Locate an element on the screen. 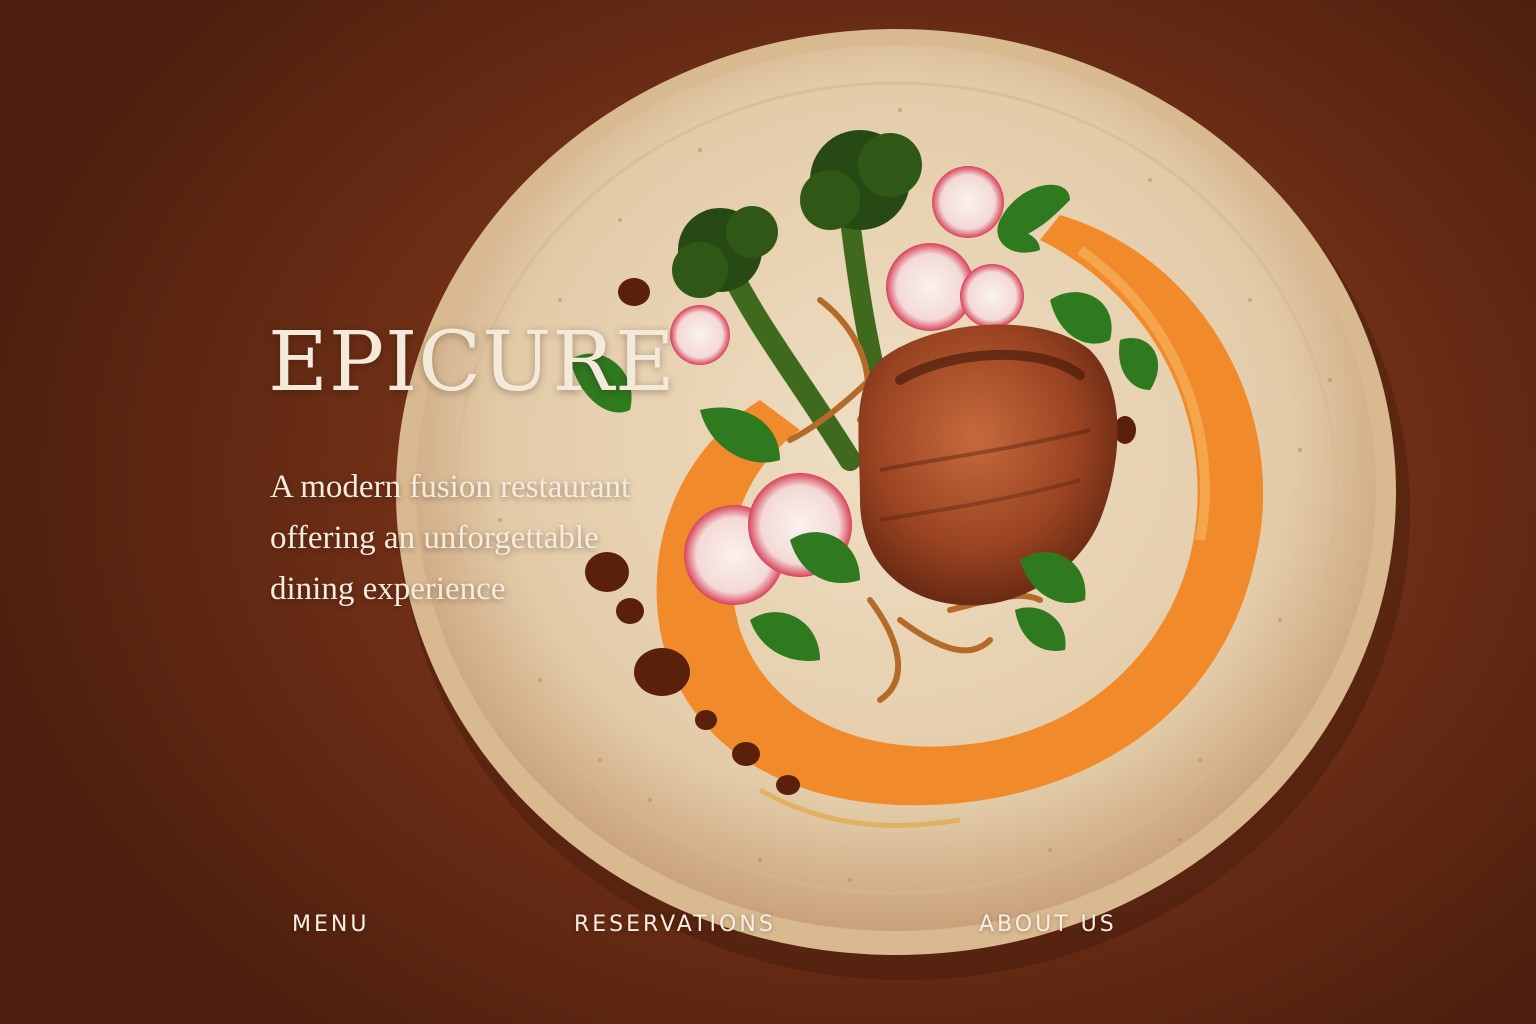 The height and width of the screenshot is (1024, 1536). nav-link-reservations: RESERVATIONS is located at coordinates (675, 924).